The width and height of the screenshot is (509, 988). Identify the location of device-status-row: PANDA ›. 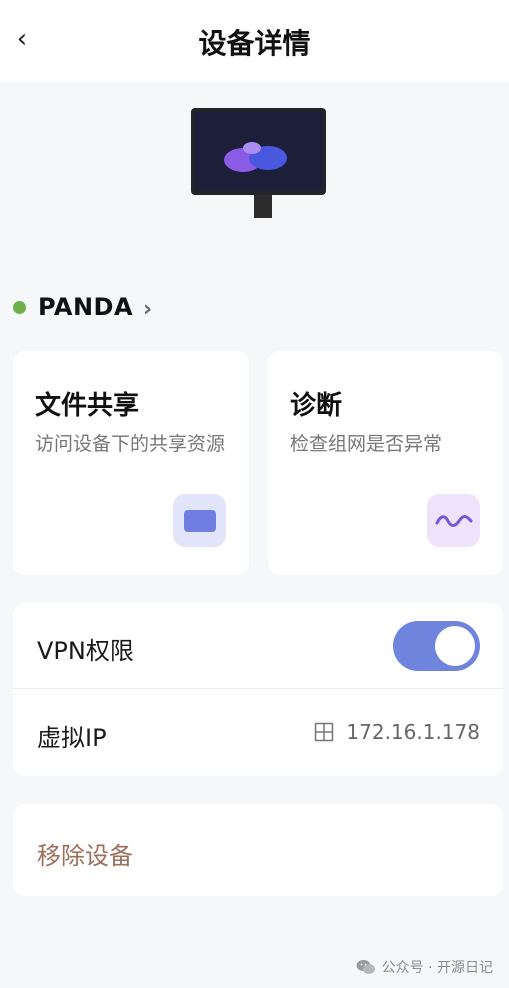
(82, 307).